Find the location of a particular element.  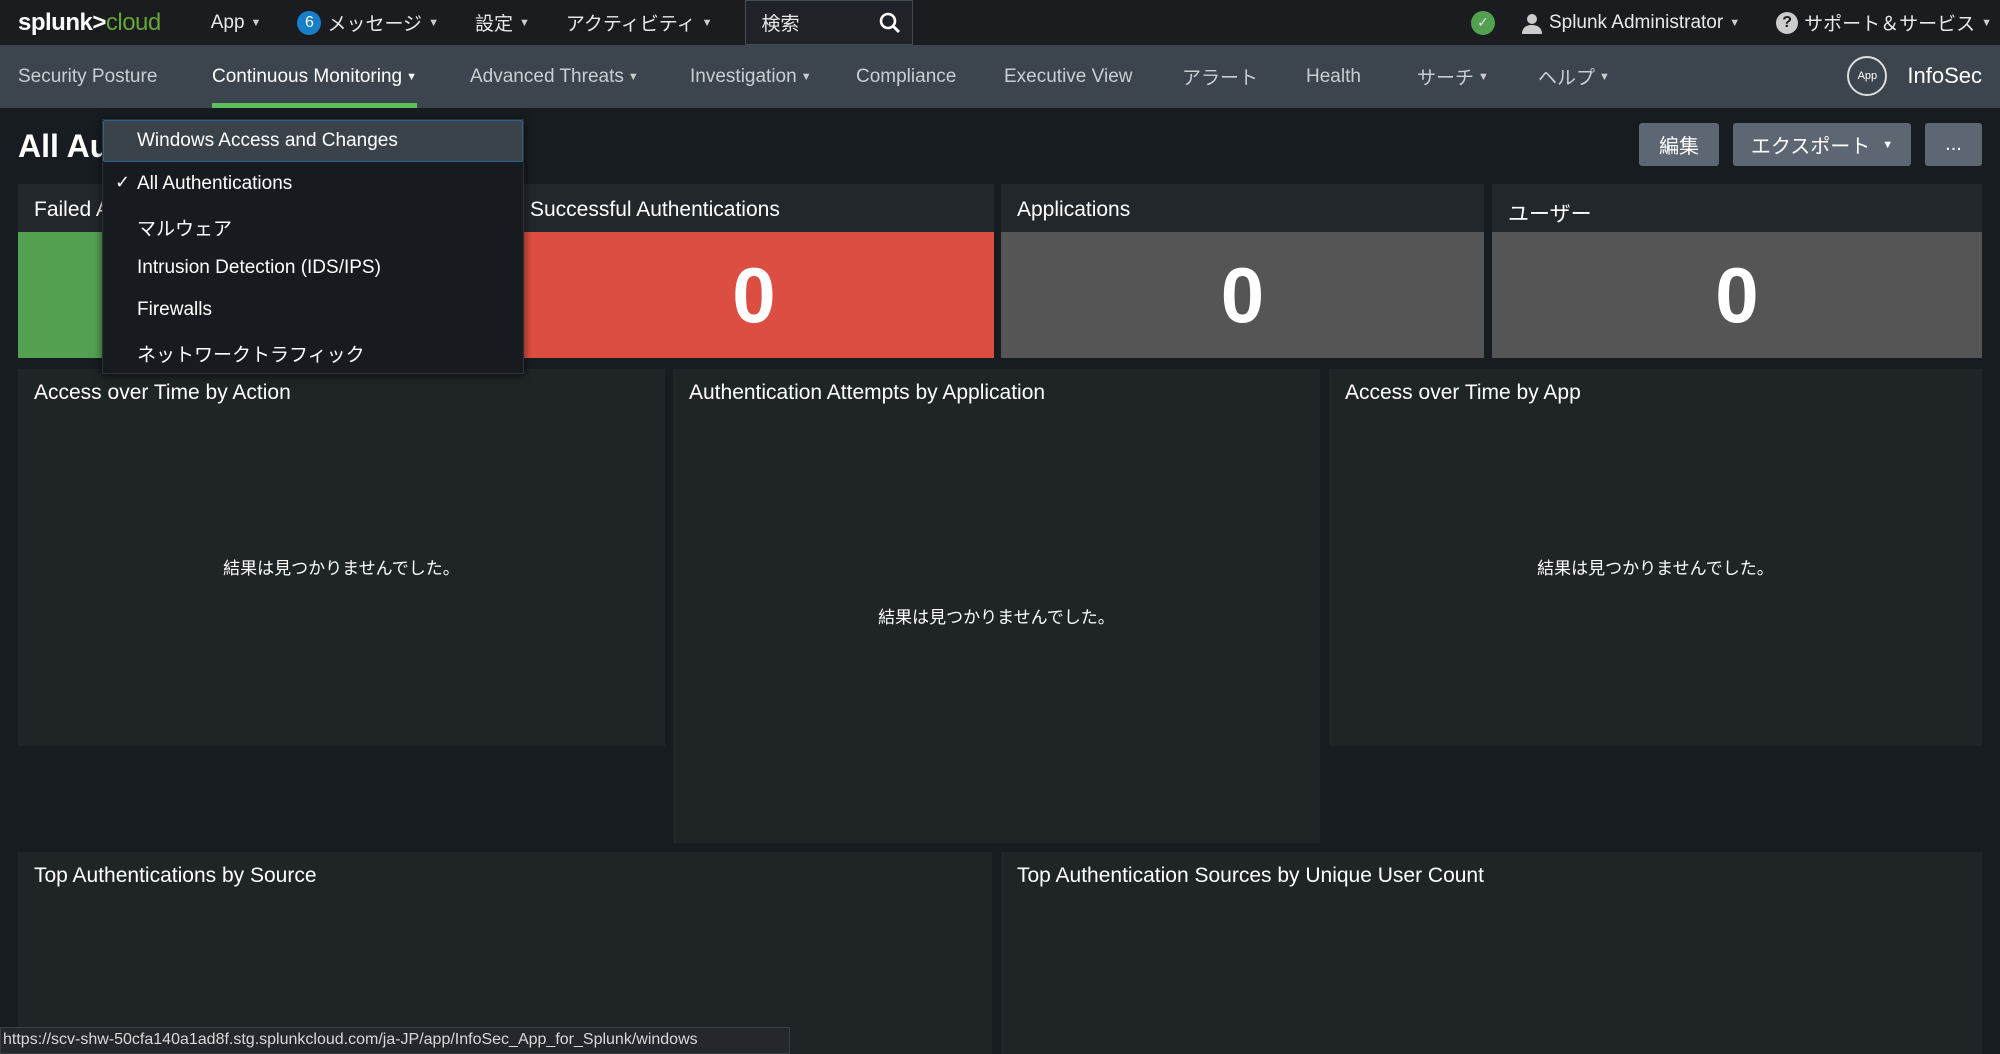

settings-menu: 設定 ▼ is located at coordinates (502, 22).